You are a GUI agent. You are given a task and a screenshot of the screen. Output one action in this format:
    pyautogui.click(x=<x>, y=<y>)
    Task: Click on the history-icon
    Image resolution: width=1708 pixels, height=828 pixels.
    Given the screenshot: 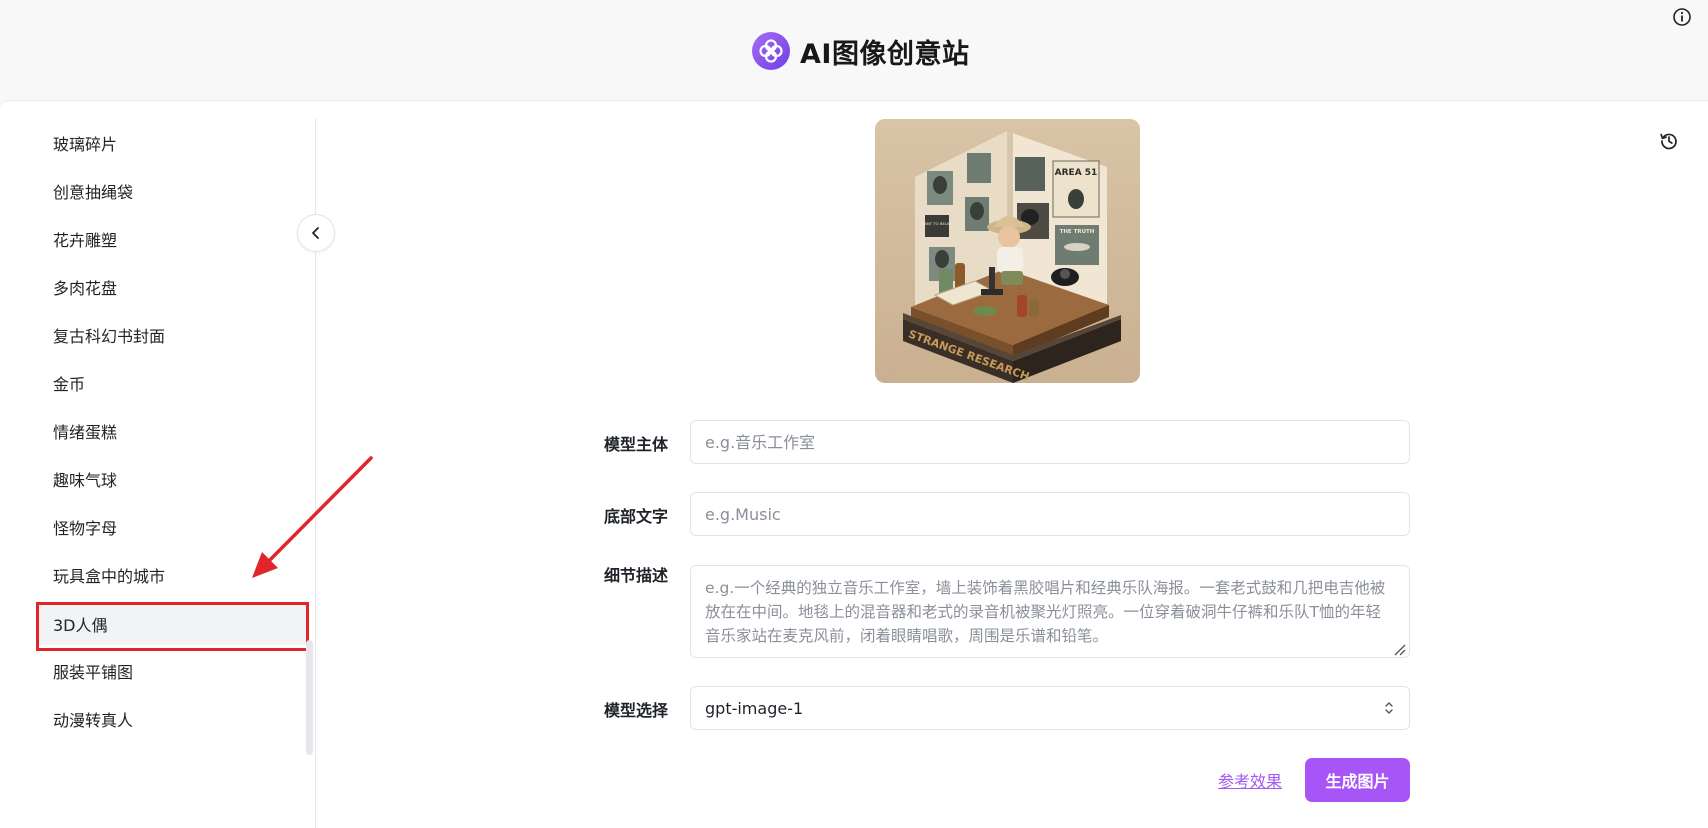 What is the action you would take?
    pyautogui.click(x=1668, y=141)
    